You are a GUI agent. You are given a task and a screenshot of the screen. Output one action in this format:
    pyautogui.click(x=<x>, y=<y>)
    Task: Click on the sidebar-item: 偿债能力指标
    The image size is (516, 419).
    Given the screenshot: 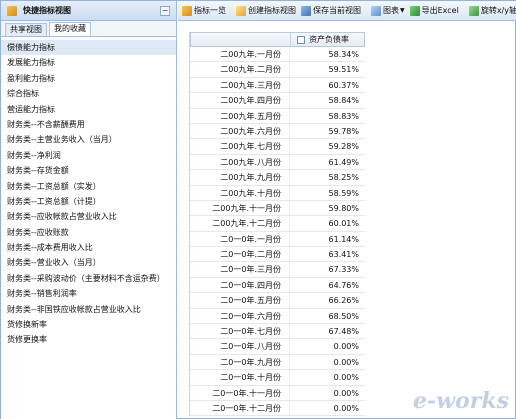 What is the action you would take?
    pyautogui.click(x=88, y=48)
    